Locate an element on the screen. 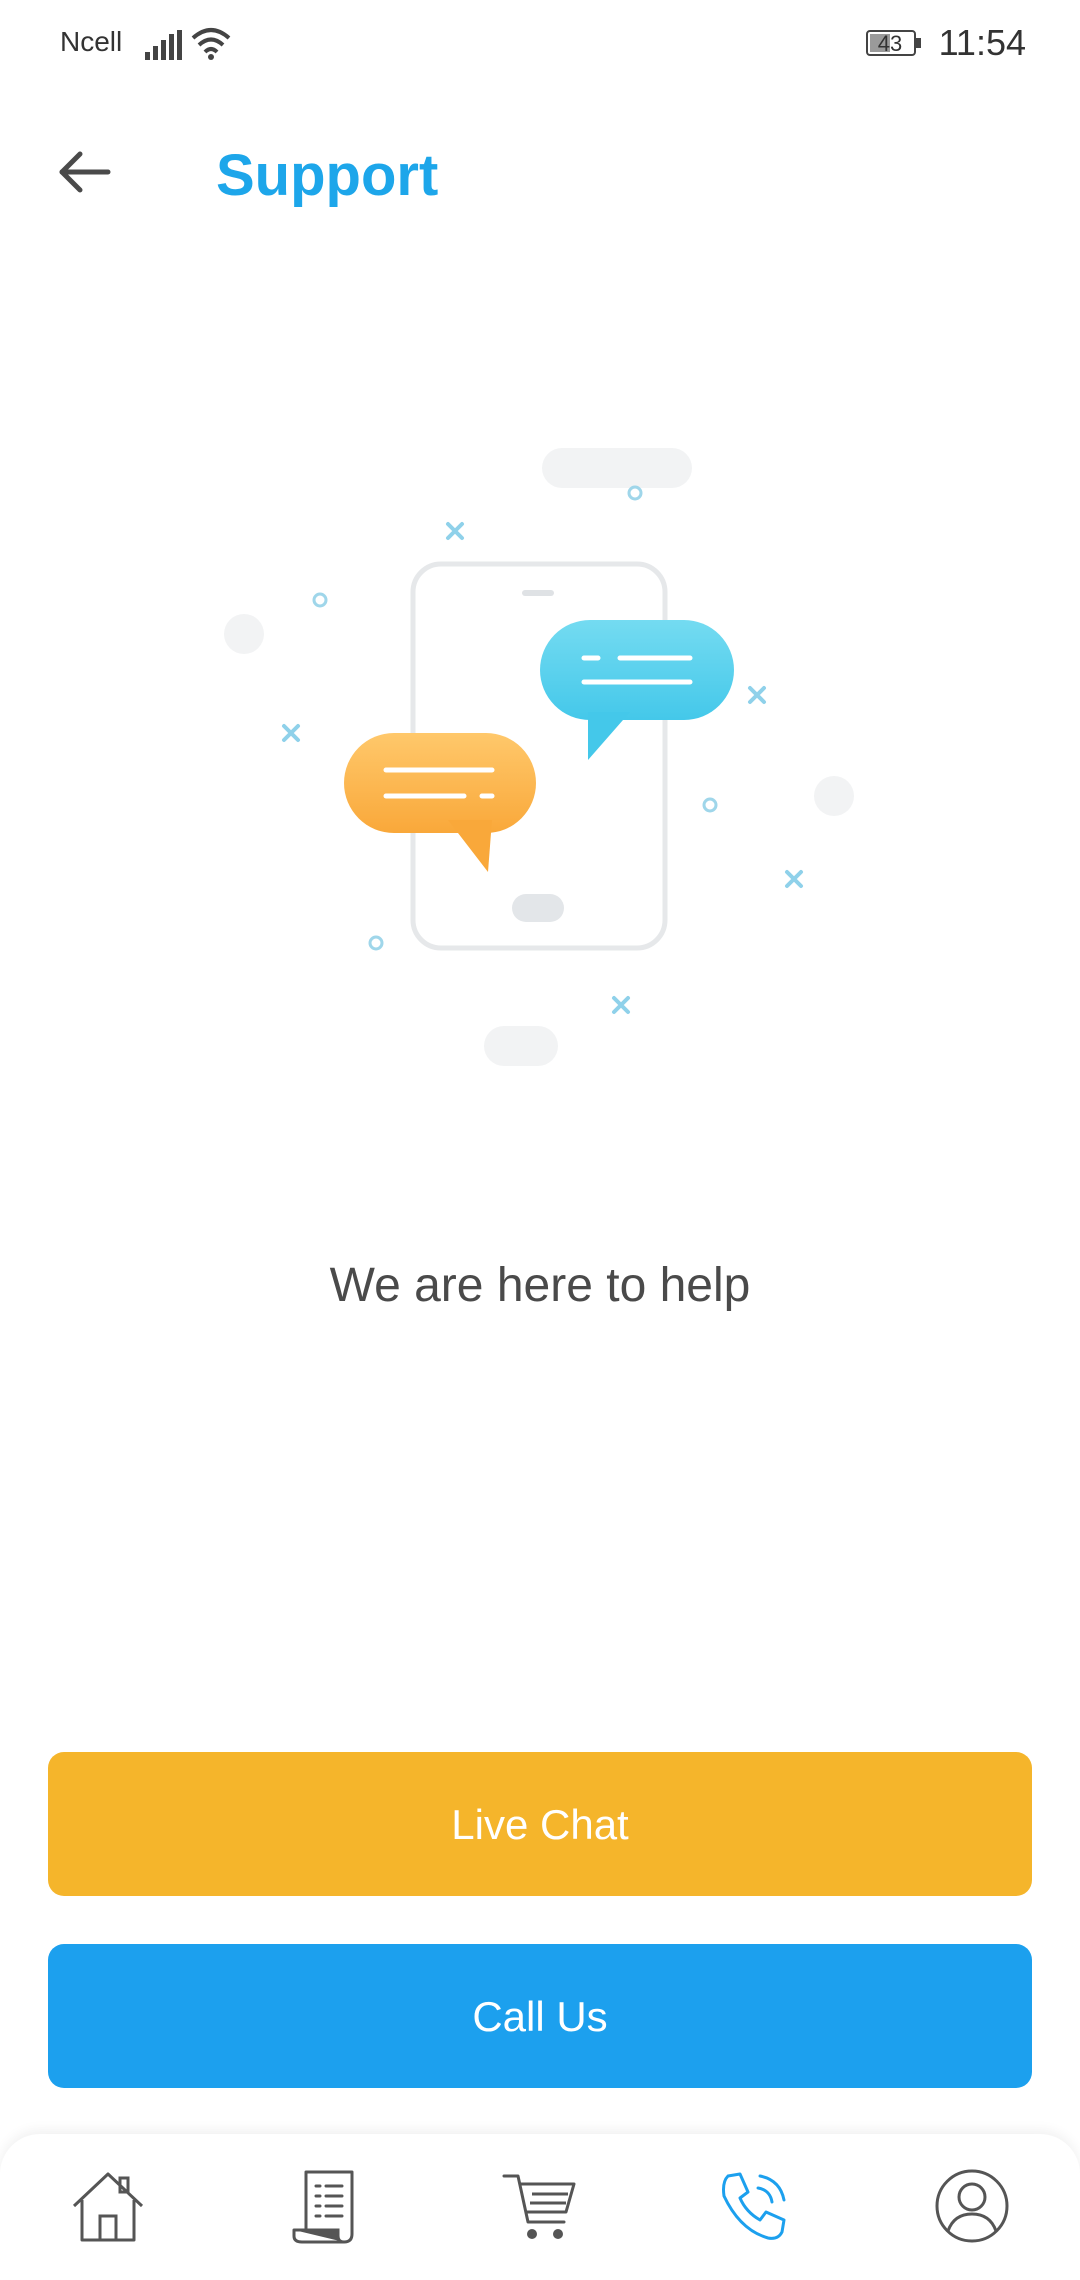  back-arrow-icon is located at coordinates (84, 172).